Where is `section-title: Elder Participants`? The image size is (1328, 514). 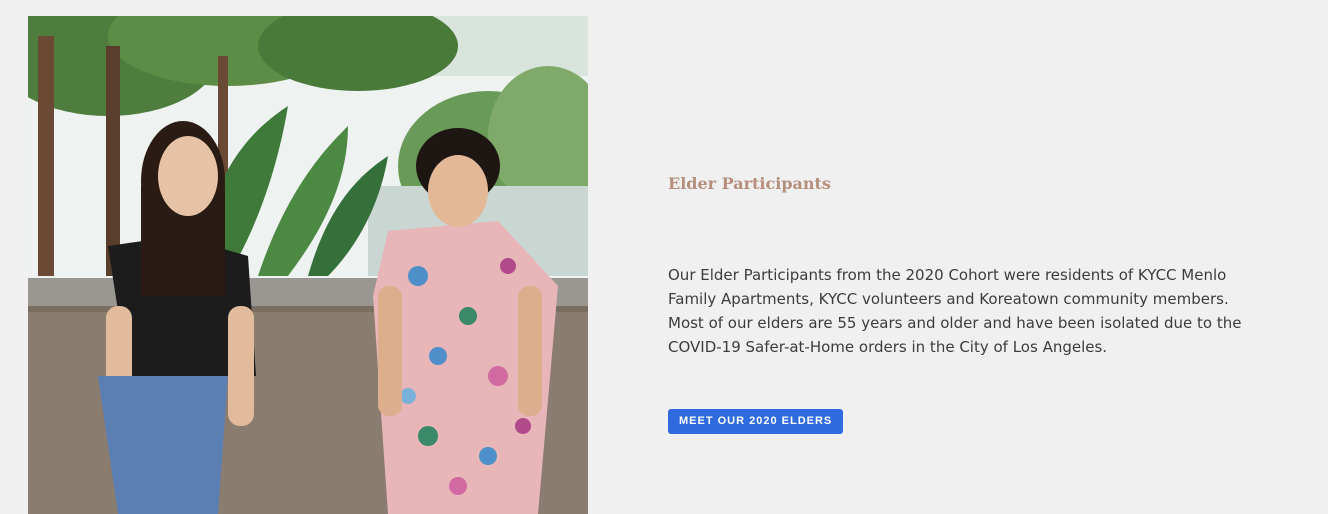 section-title: Elder Participants is located at coordinates (749, 183).